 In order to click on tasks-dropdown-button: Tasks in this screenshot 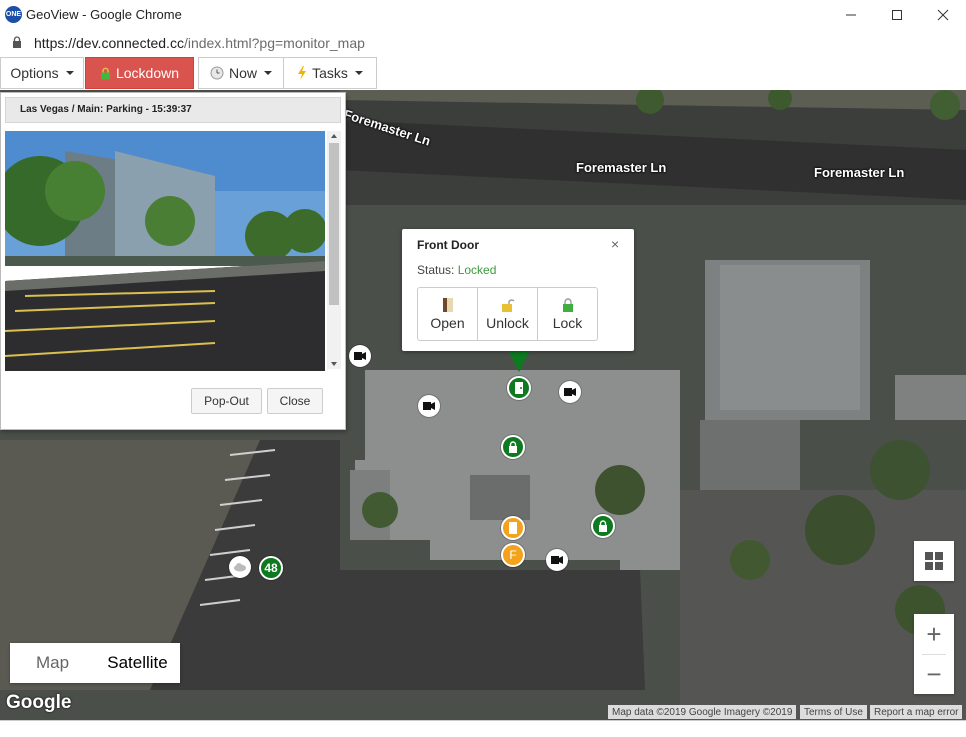, I will do `click(330, 73)`.